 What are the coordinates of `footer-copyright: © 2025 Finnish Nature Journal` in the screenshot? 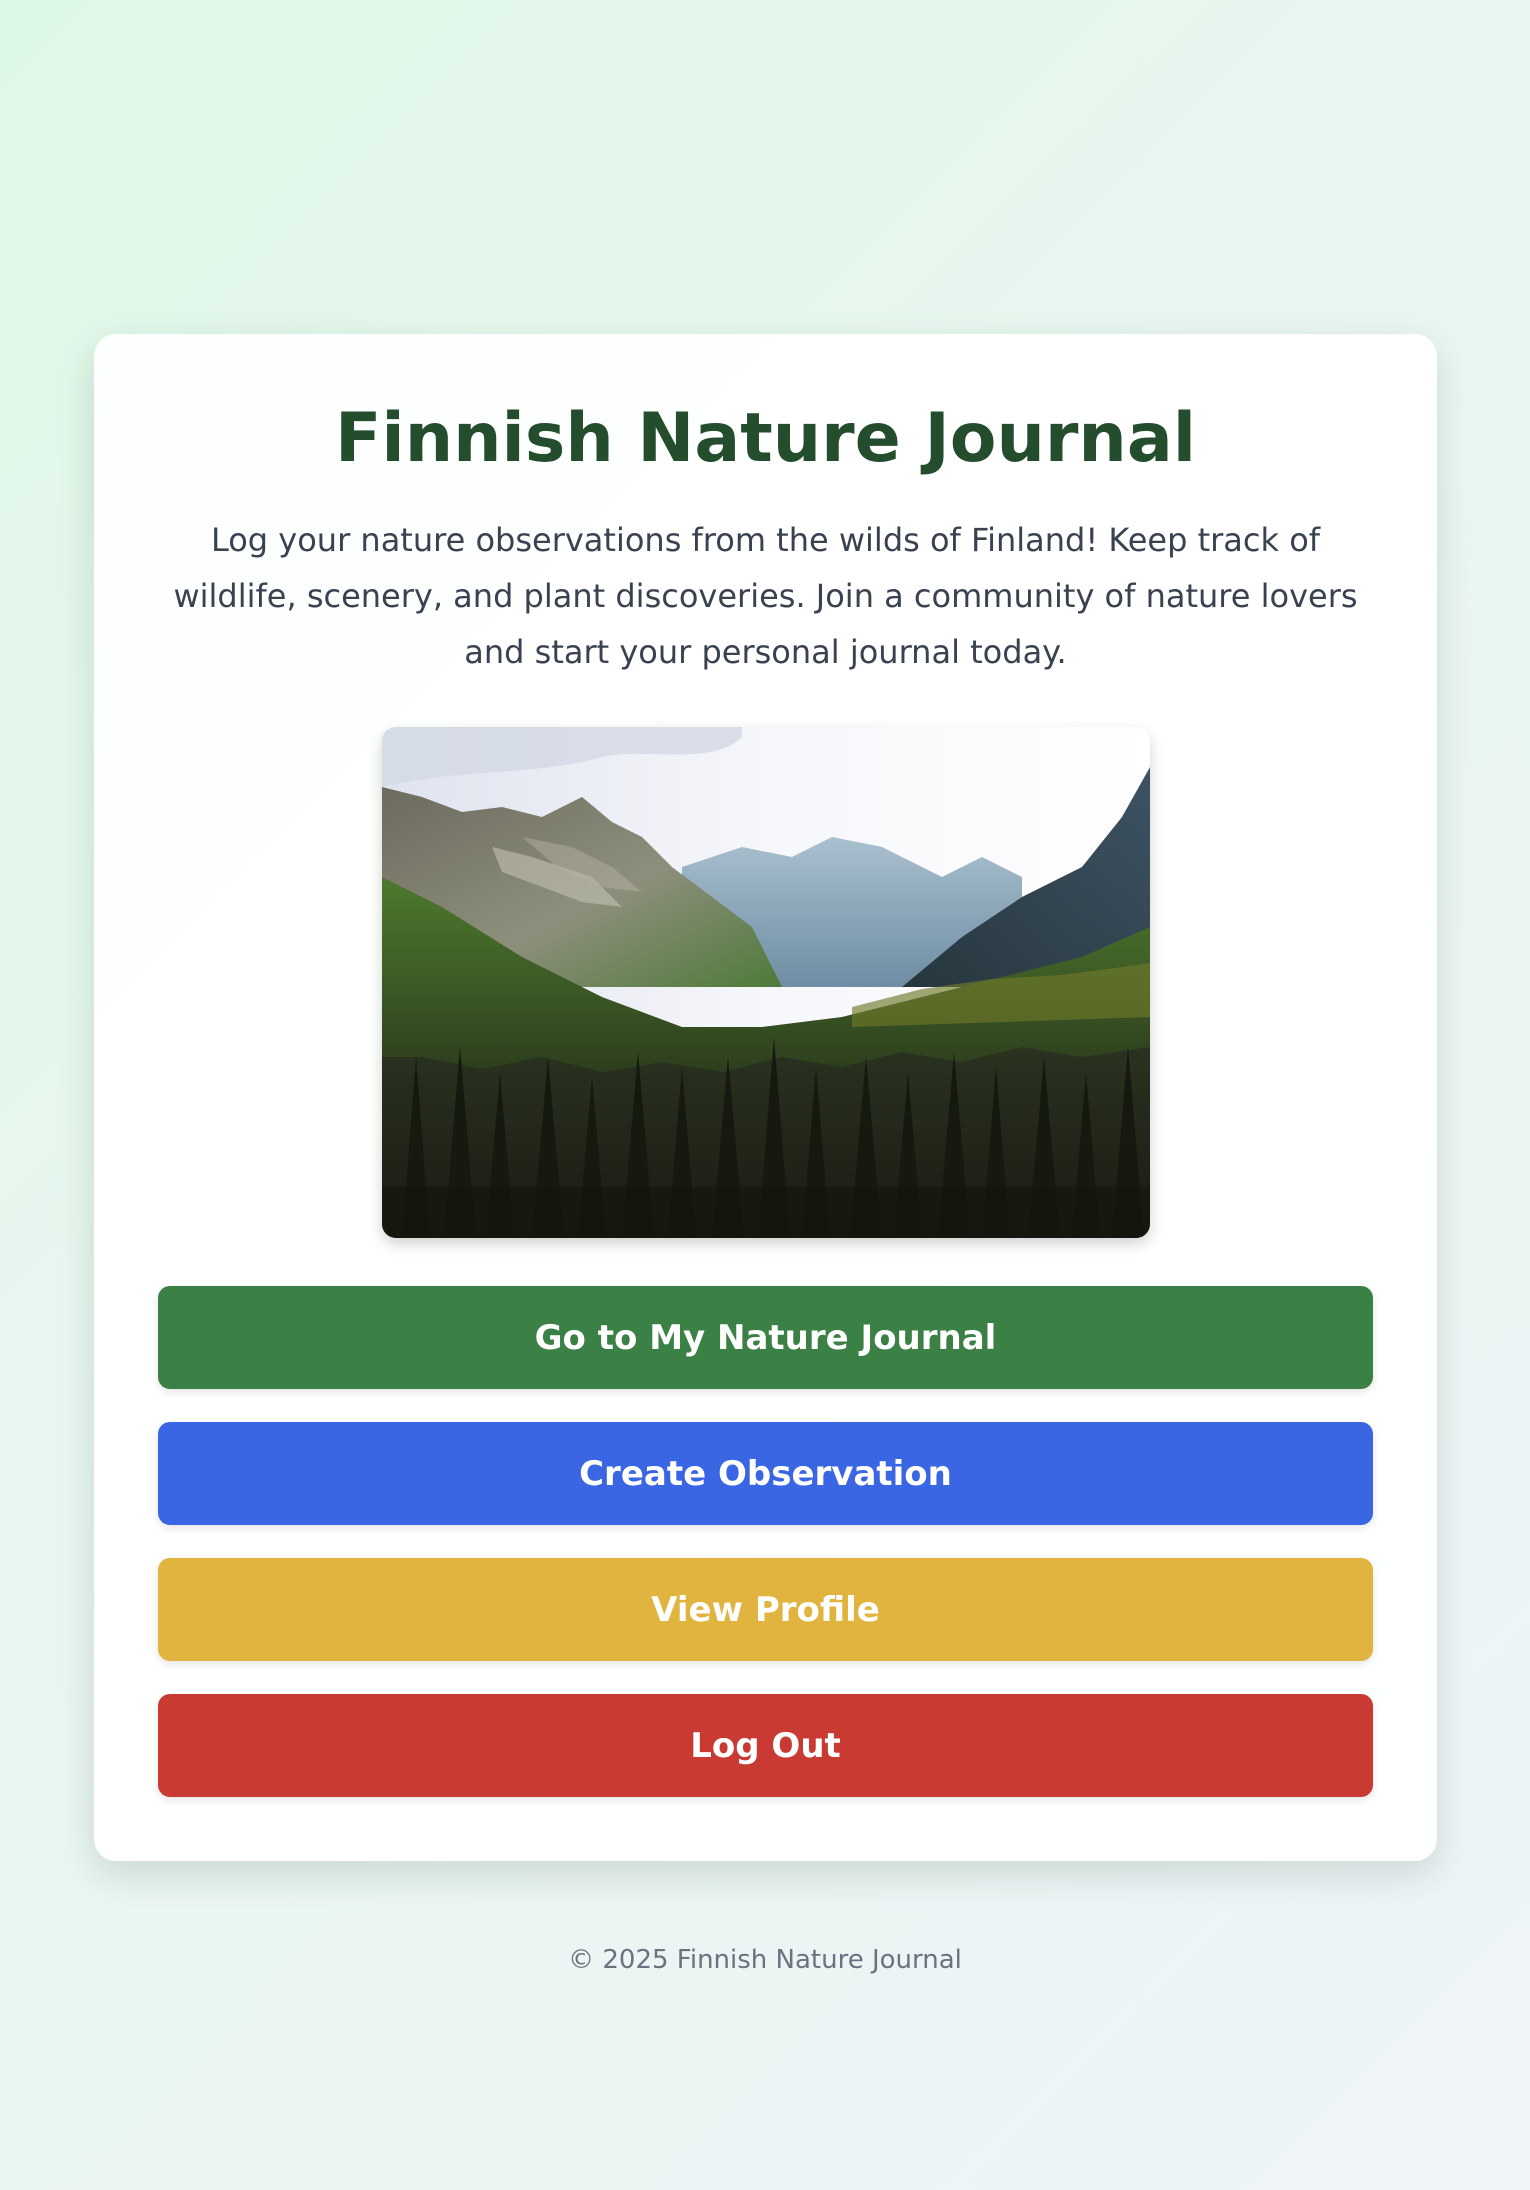 It's located at (765, 1960).